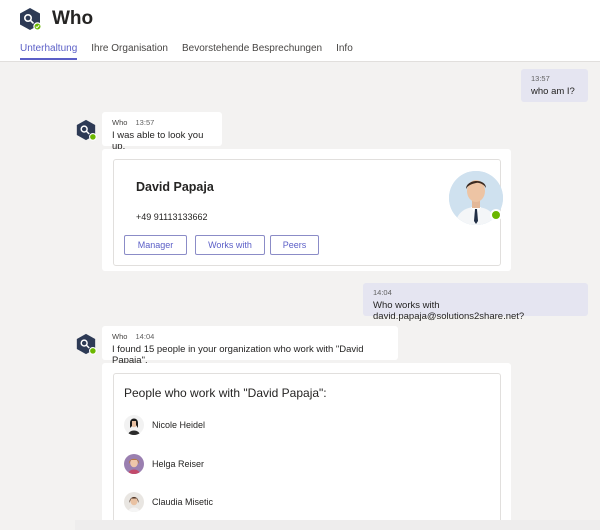  What do you see at coordinates (179, 425) in the screenshot?
I see `person-name: Nicole Heidel` at bounding box center [179, 425].